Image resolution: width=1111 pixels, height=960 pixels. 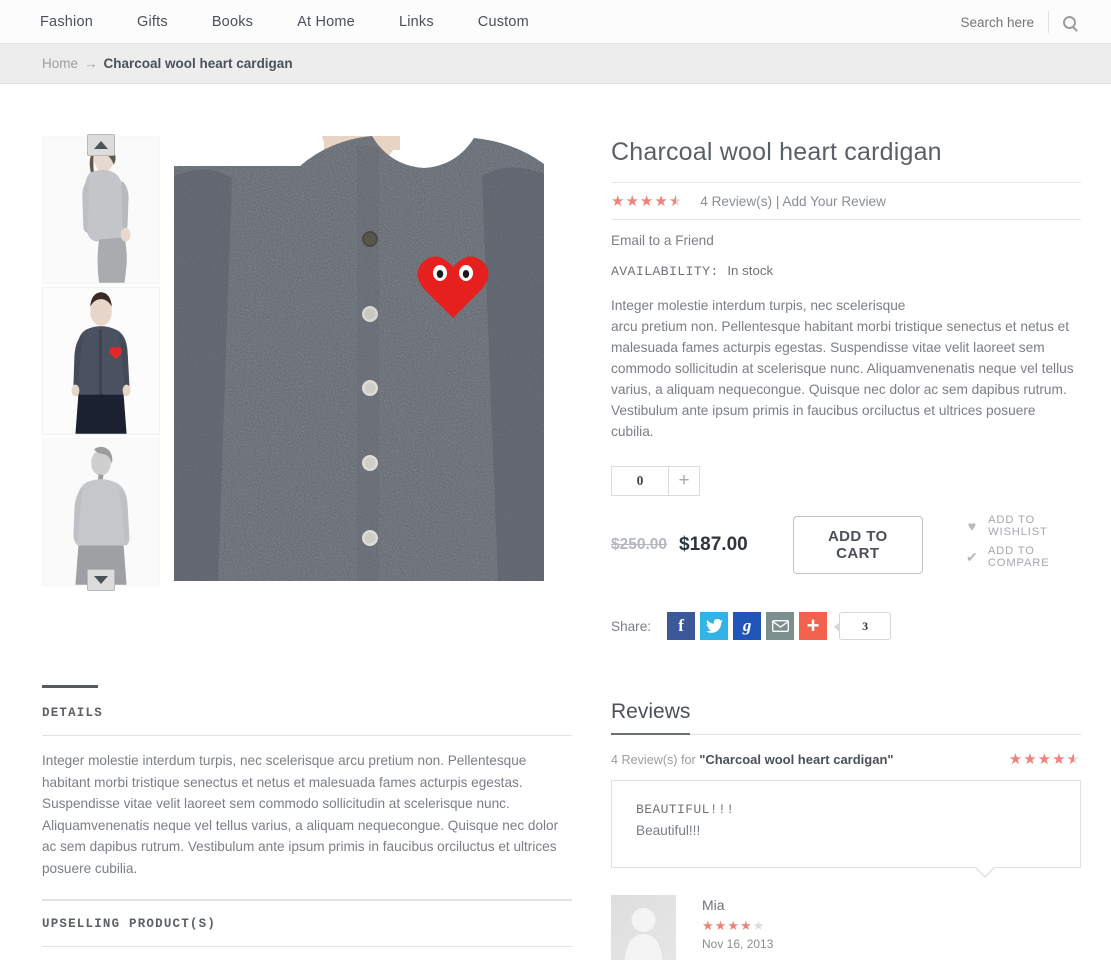 What do you see at coordinates (416, 22) in the screenshot?
I see `nav-item-links: Links` at bounding box center [416, 22].